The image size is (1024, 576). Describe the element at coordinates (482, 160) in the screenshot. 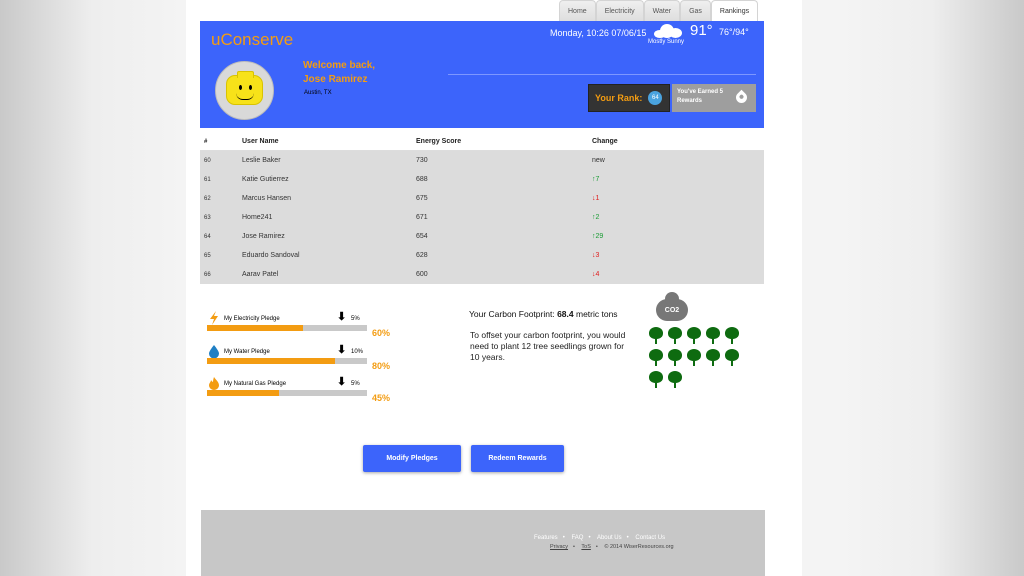

I see `table-row: 60 Leslie Baker 730 new` at that location.